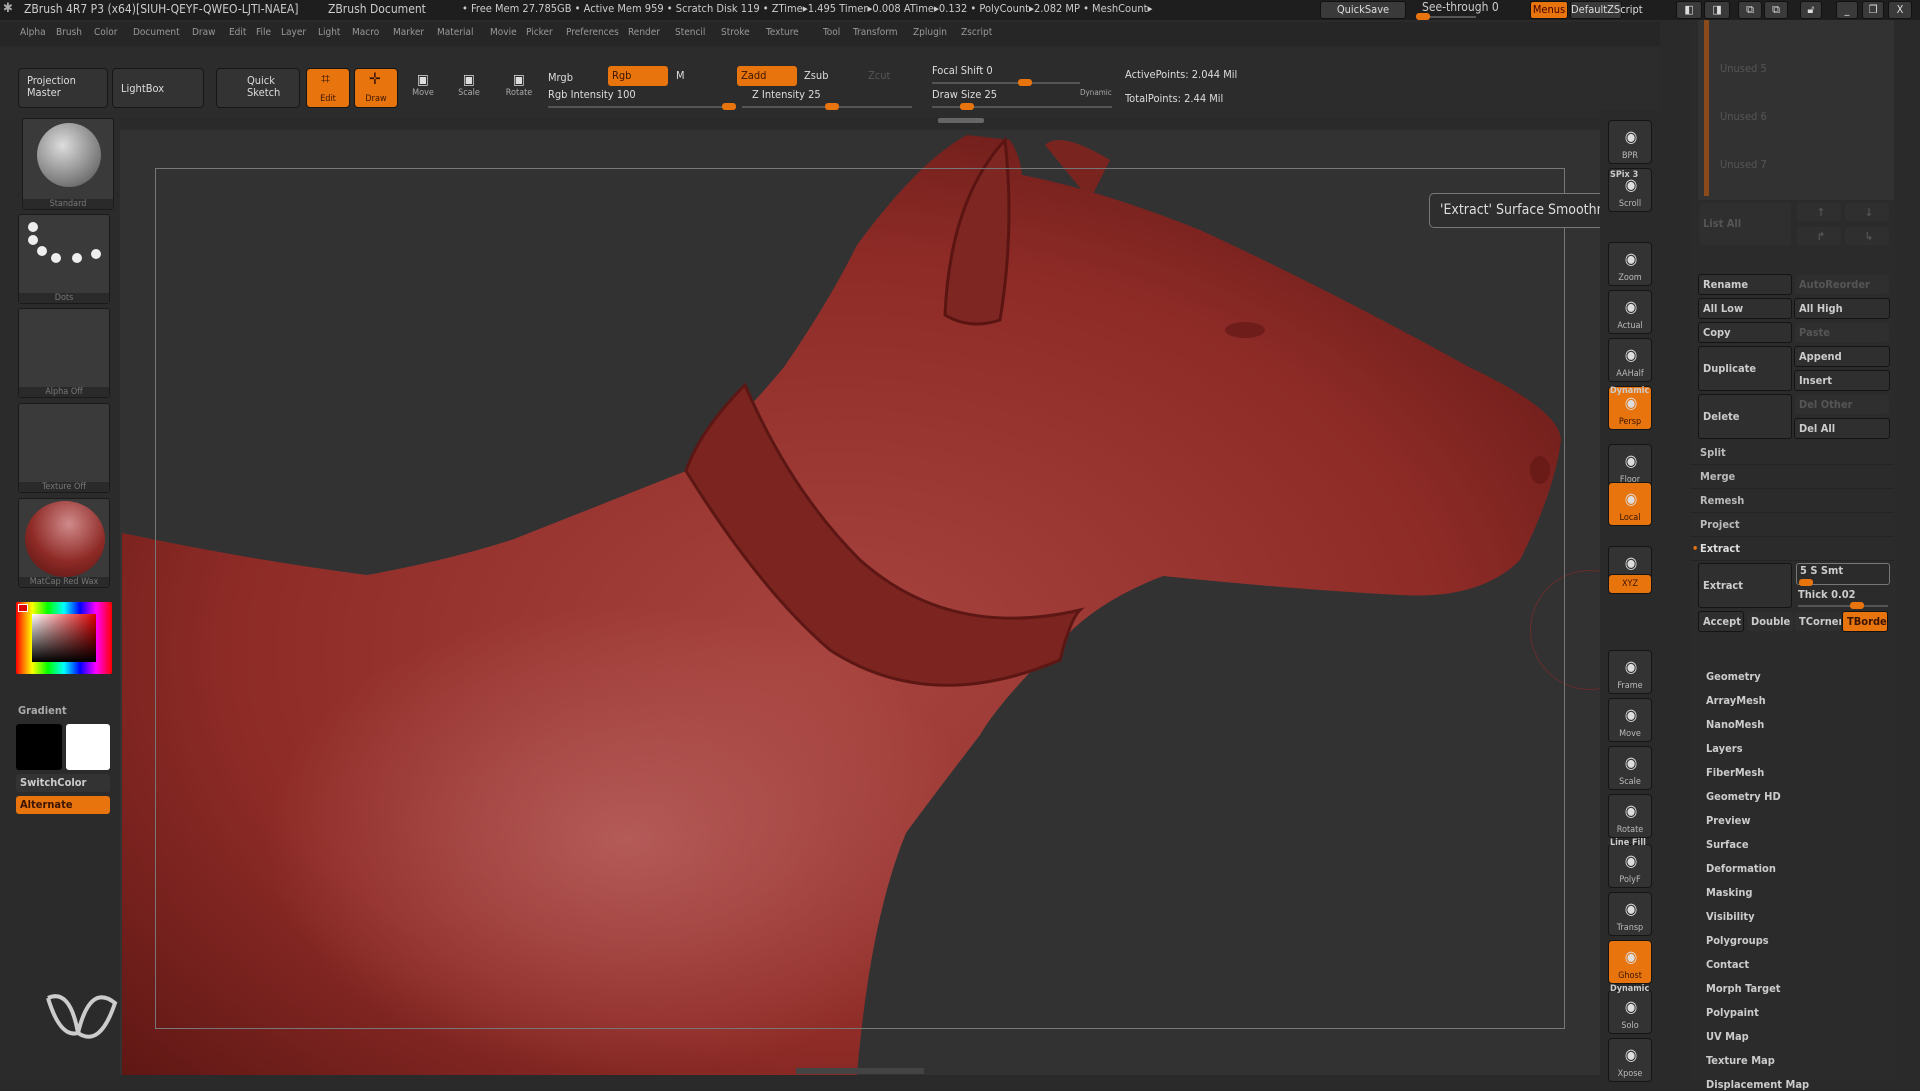  I want to click on thickness-slider, so click(1843, 605).